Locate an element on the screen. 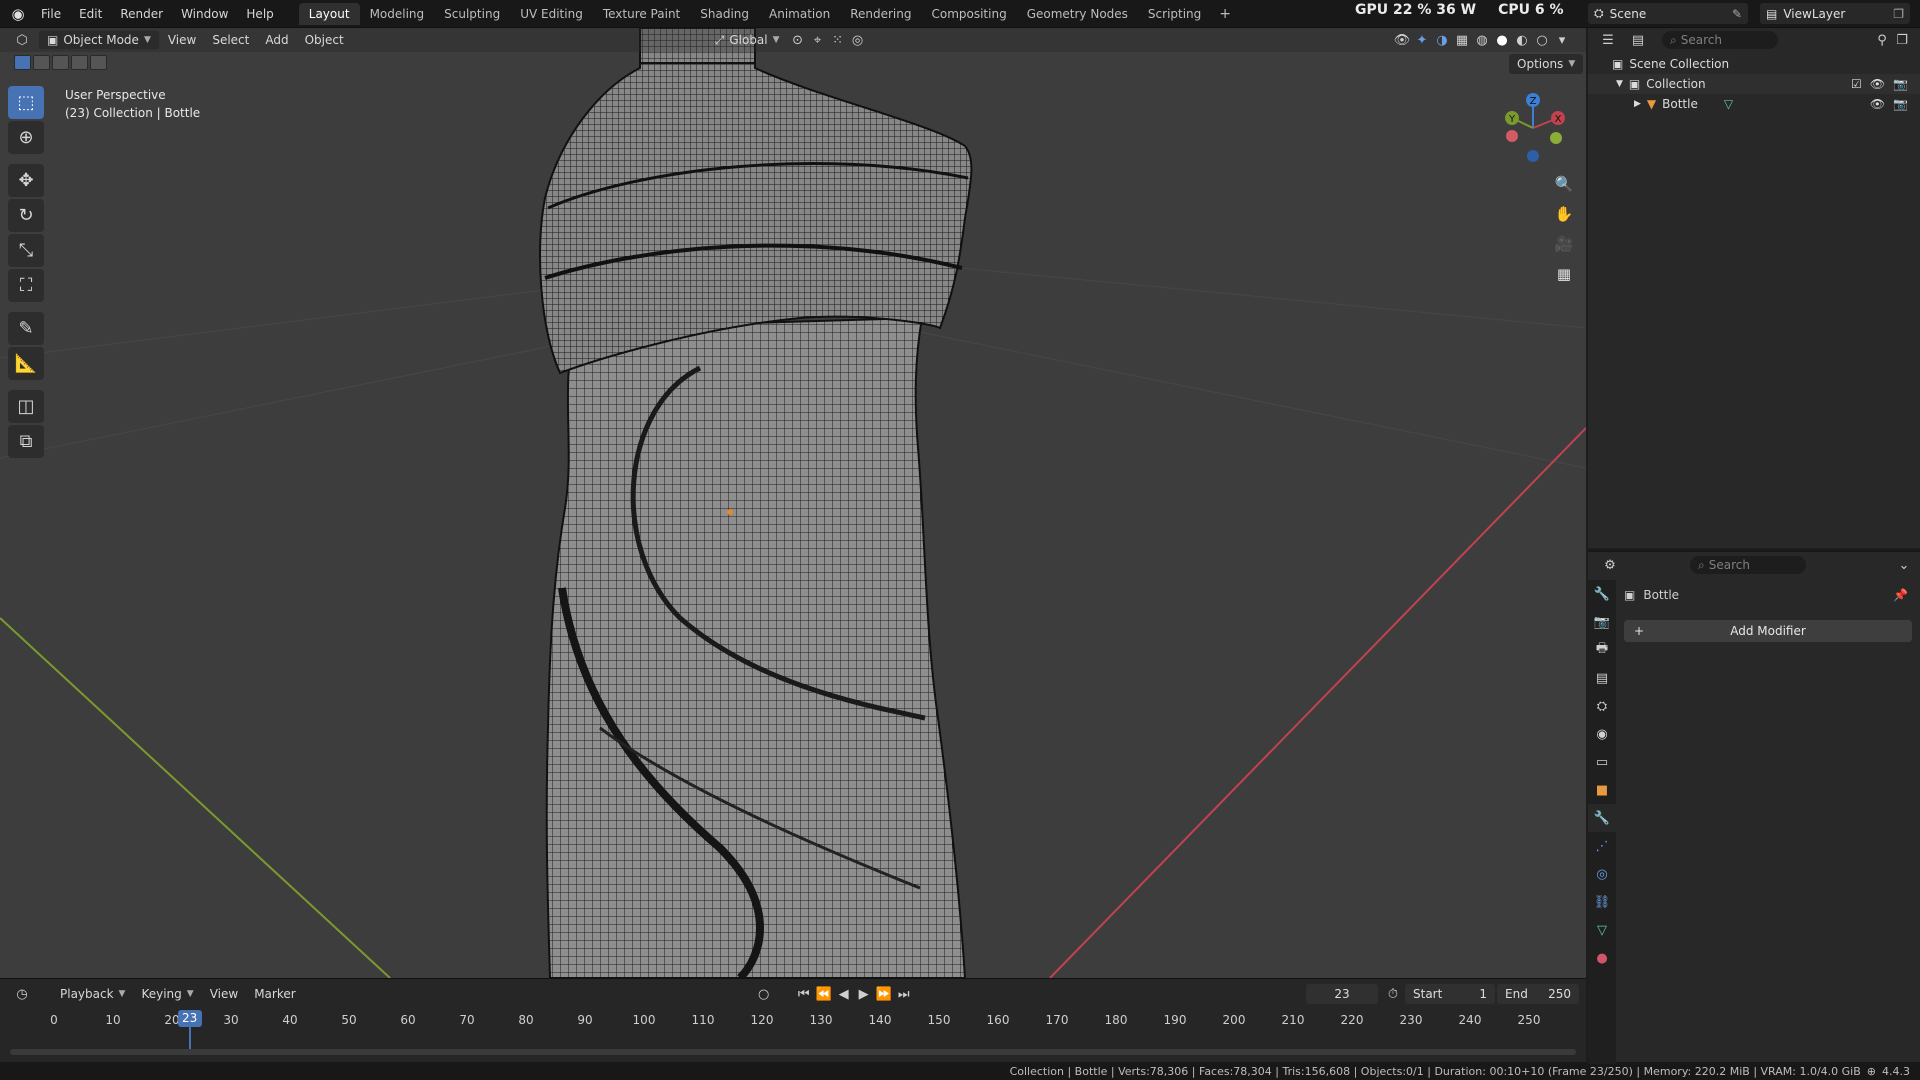 The width and height of the screenshot is (1920, 1080). auto-keying-icon: ○ is located at coordinates (764, 994).